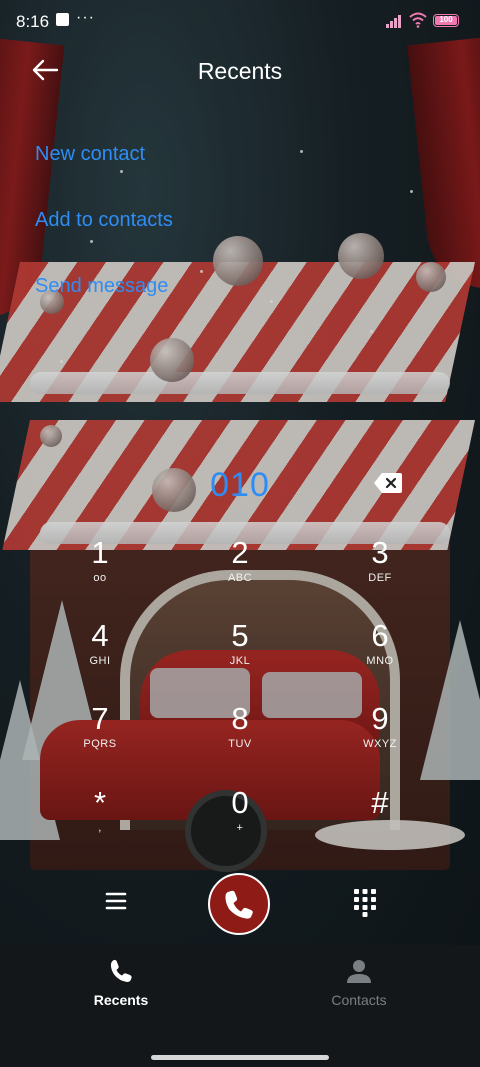  Describe the element at coordinates (240, 635) in the screenshot. I see `key-digit: 5` at that location.